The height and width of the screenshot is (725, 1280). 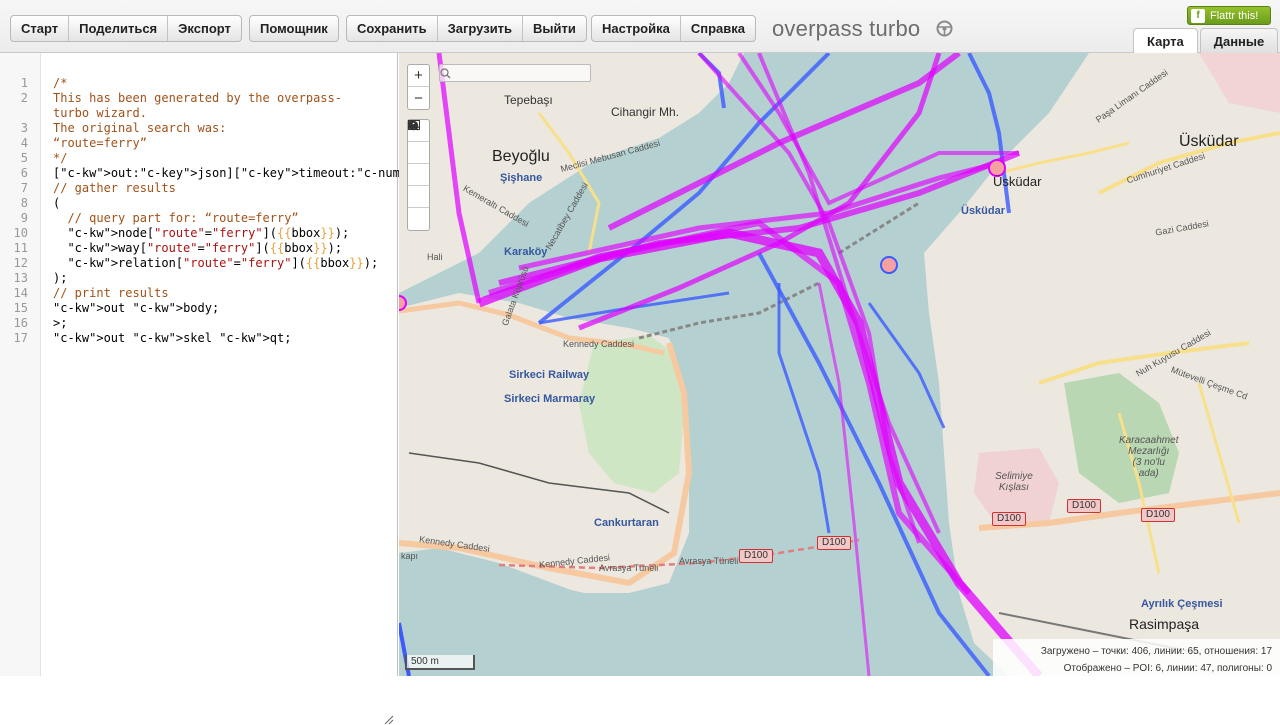 I want to click on code-text: >;, so click(x=60, y=323).